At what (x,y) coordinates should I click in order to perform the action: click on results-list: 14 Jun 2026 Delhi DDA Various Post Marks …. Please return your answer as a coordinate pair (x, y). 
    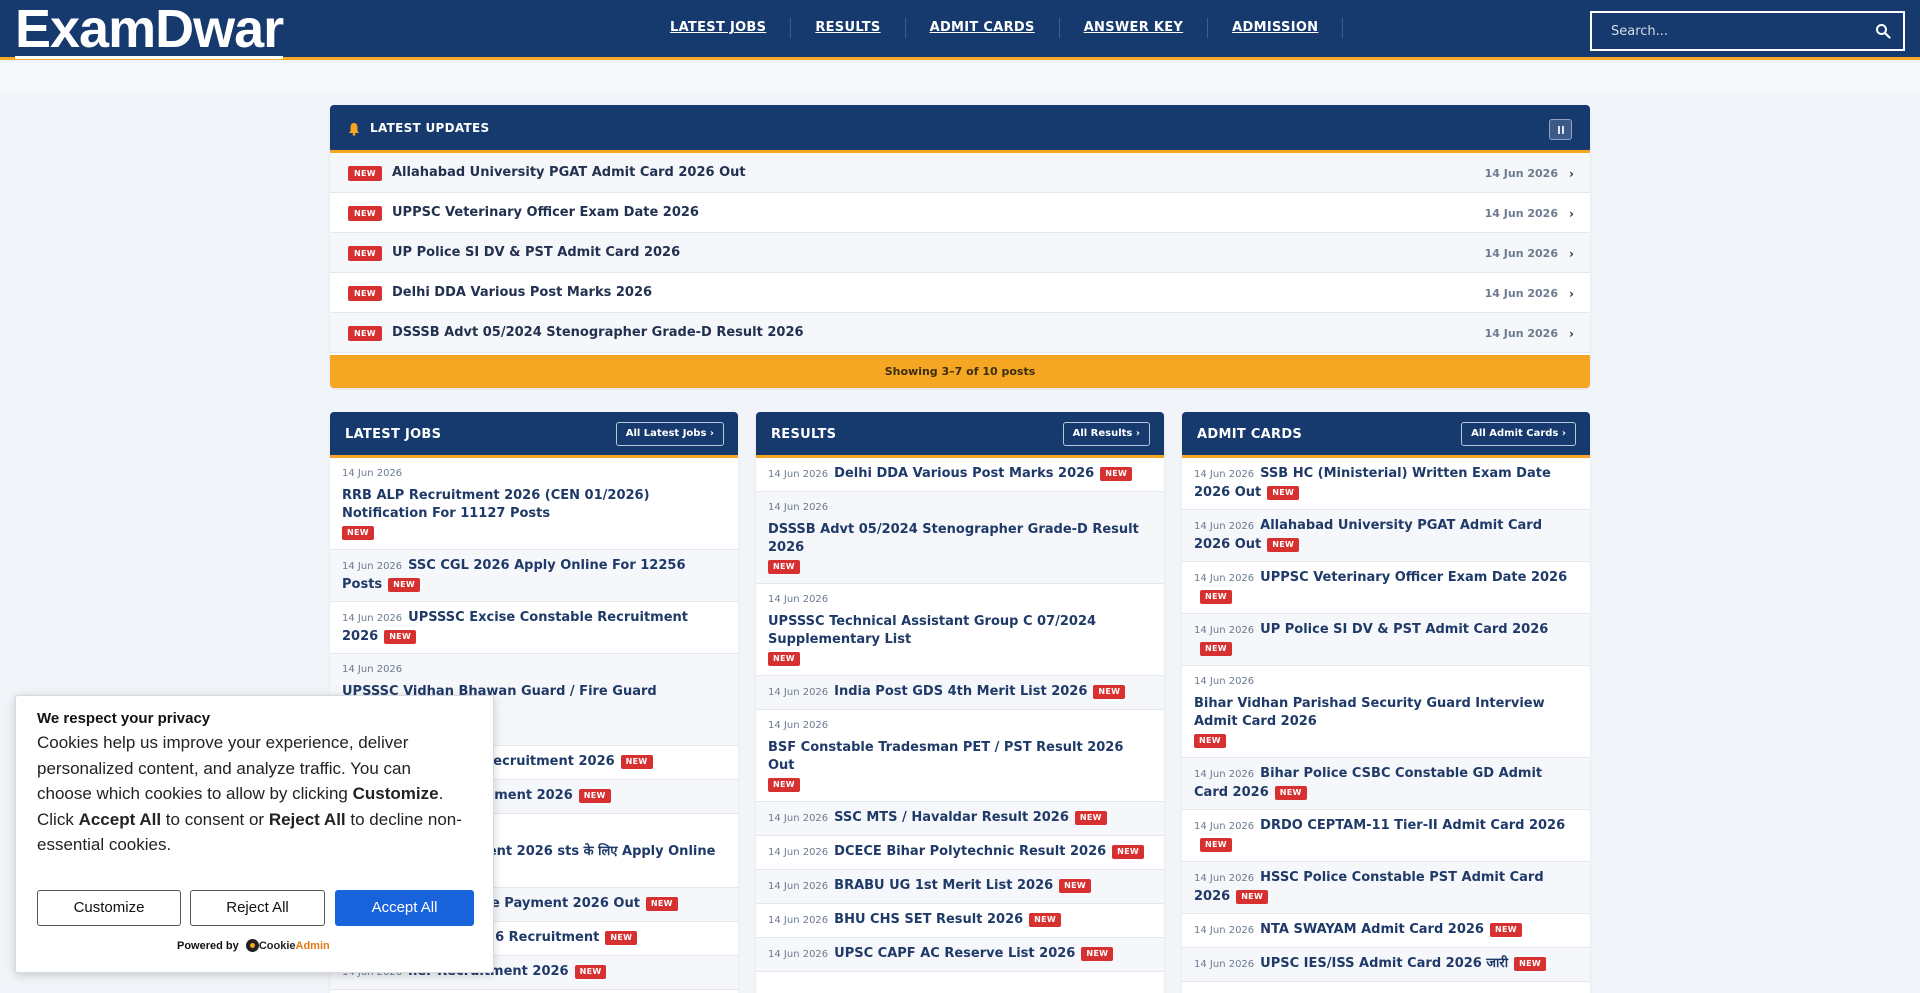
    Looking at the image, I should click on (960, 715).